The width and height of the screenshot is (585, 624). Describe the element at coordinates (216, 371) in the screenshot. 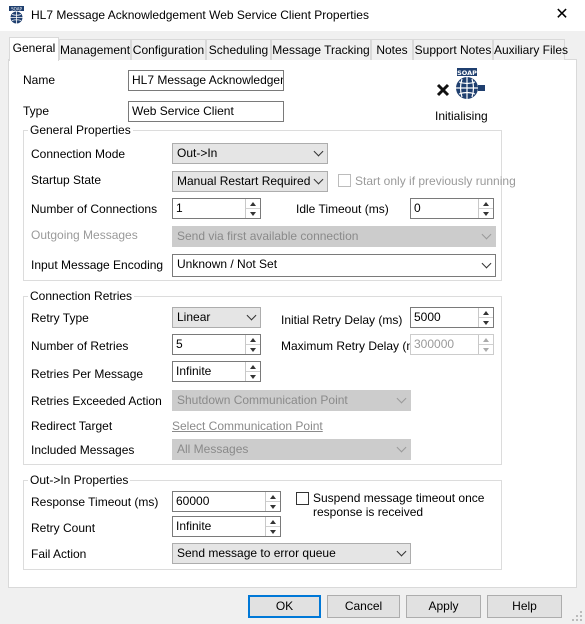

I see `retries-per-message-stepper: Infinite` at that location.